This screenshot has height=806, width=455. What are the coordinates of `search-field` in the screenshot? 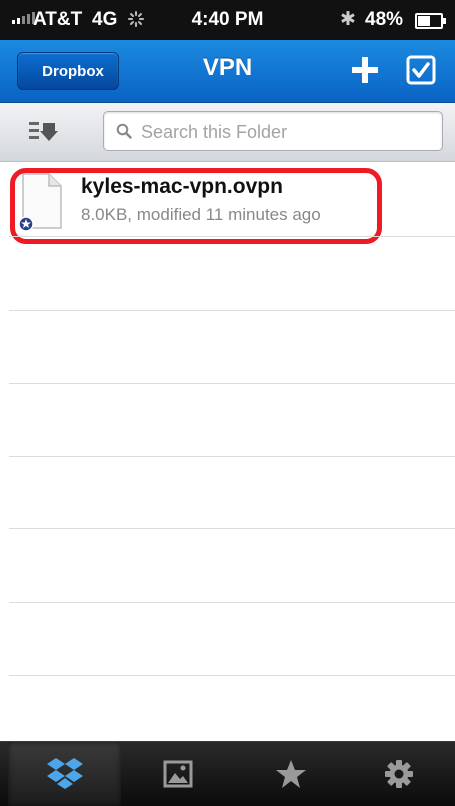 It's located at (273, 131).